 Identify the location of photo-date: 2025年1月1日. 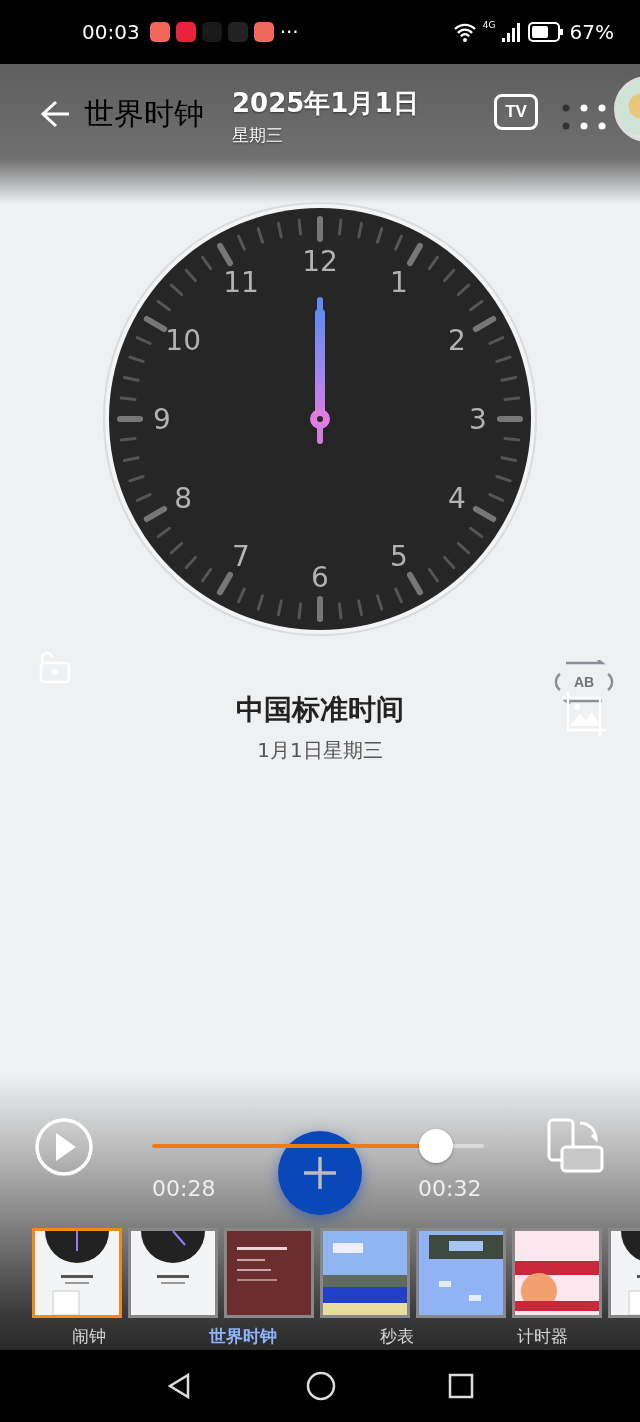
(325, 103).